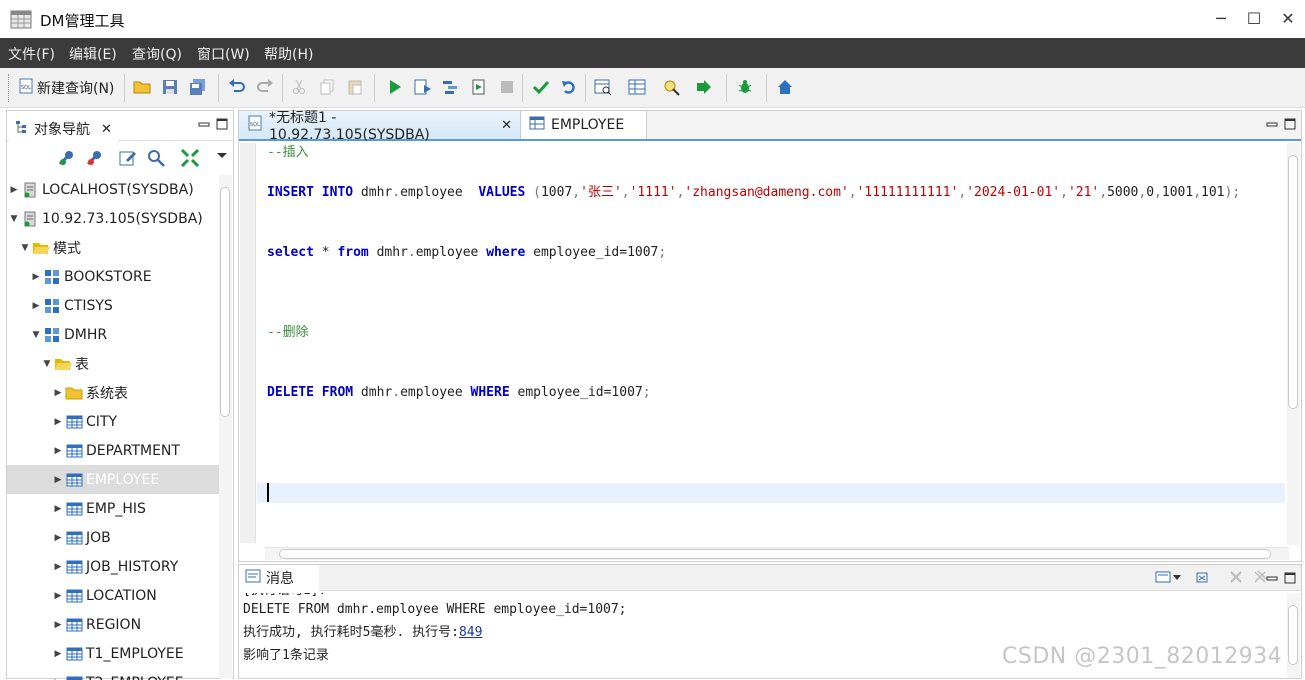 This screenshot has height=680, width=1305. What do you see at coordinates (113, 189) in the screenshot?
I see `tree-item: ▶LOCALHOST(SYSDBA)` at bounding box center [113, 189].